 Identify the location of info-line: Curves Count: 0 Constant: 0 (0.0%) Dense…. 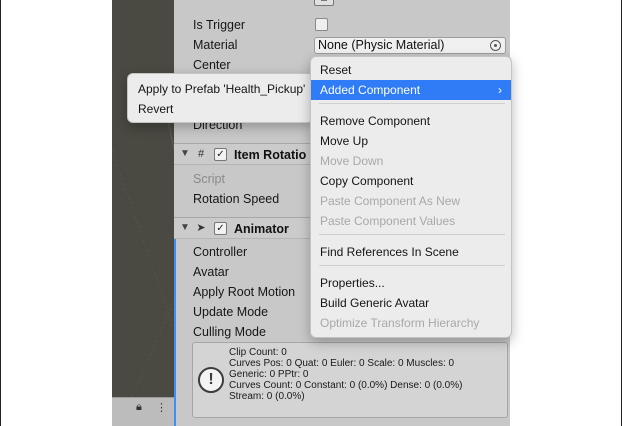
(346, 385).